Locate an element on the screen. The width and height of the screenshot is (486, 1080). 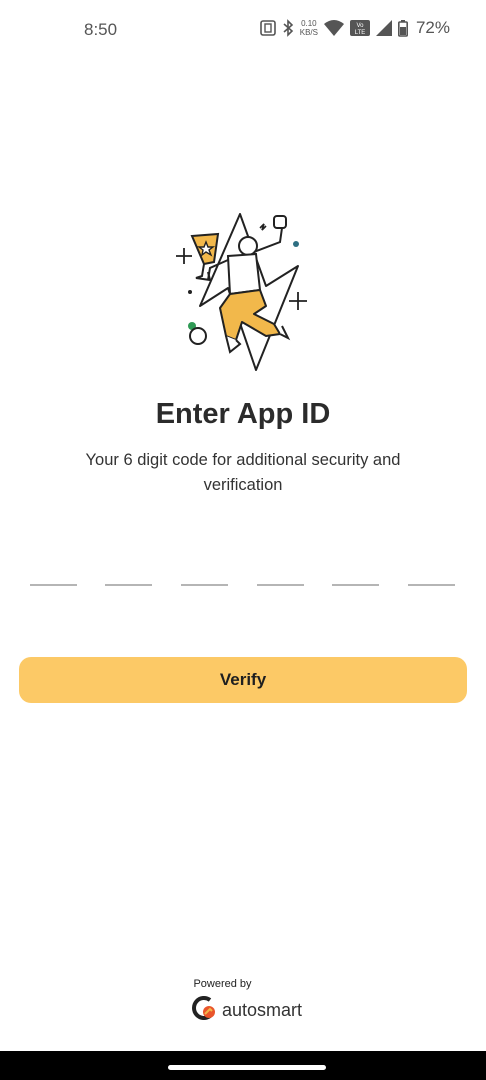
brand: autosmart is located at coordinates (246, 1010).